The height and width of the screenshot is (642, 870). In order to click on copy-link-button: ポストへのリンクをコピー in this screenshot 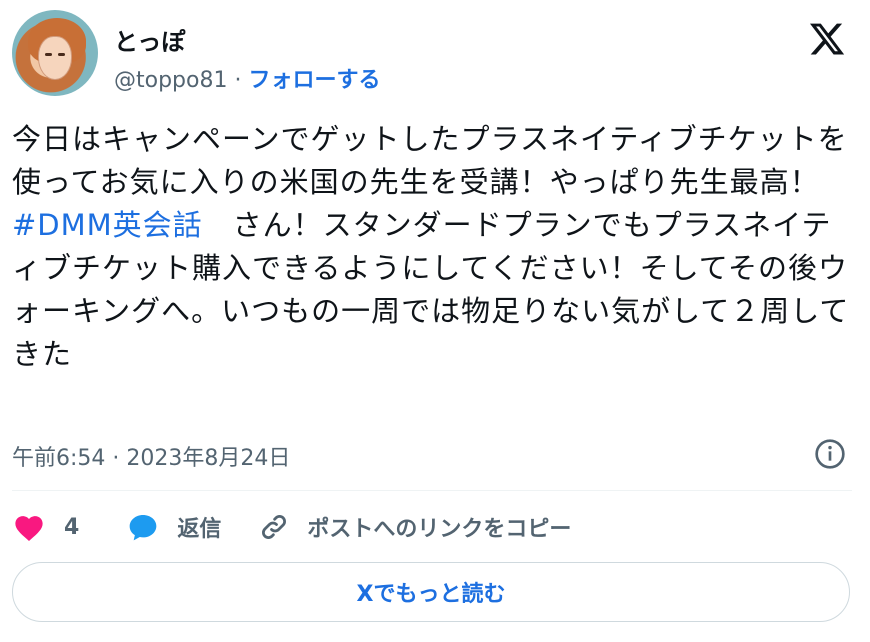, I will do `click(415, 527)`.